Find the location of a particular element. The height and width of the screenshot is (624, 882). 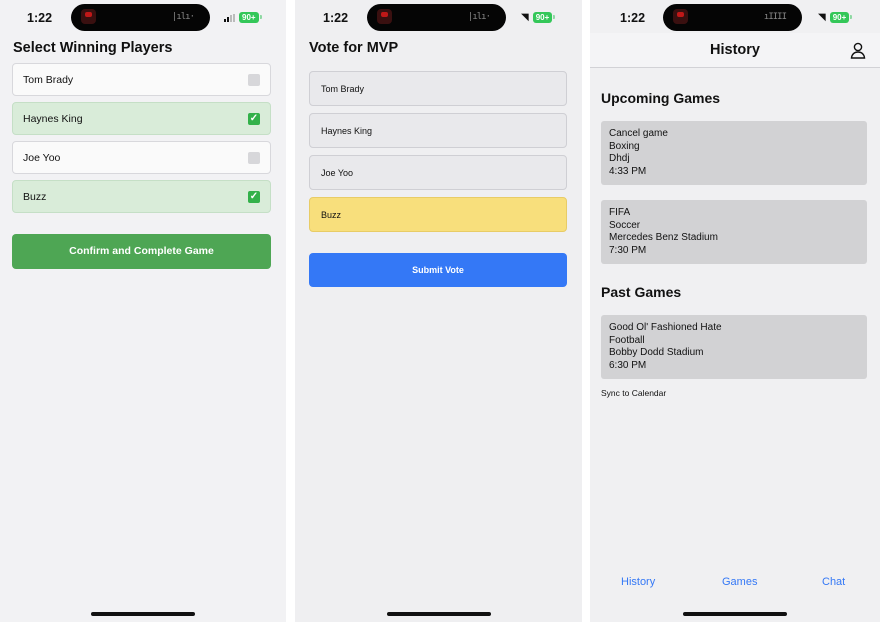

navigation-header: History is located at coordinates (735, 50).